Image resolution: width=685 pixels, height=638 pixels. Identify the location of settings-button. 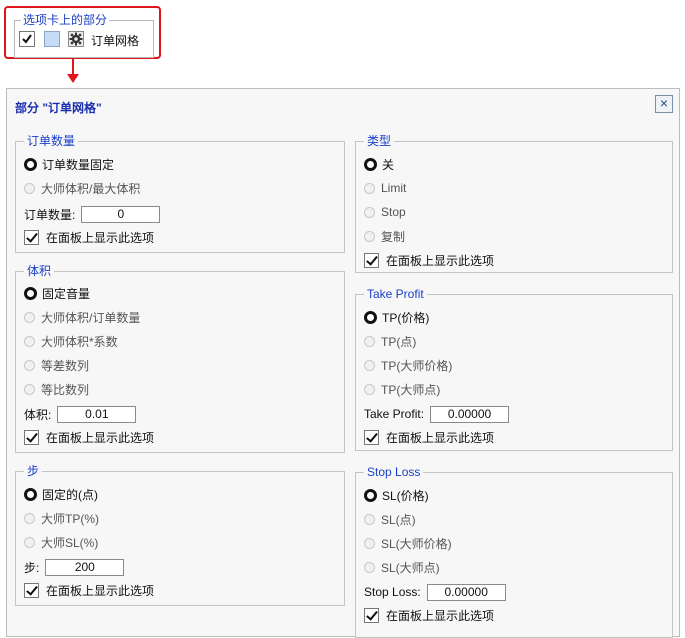
(76, 39).